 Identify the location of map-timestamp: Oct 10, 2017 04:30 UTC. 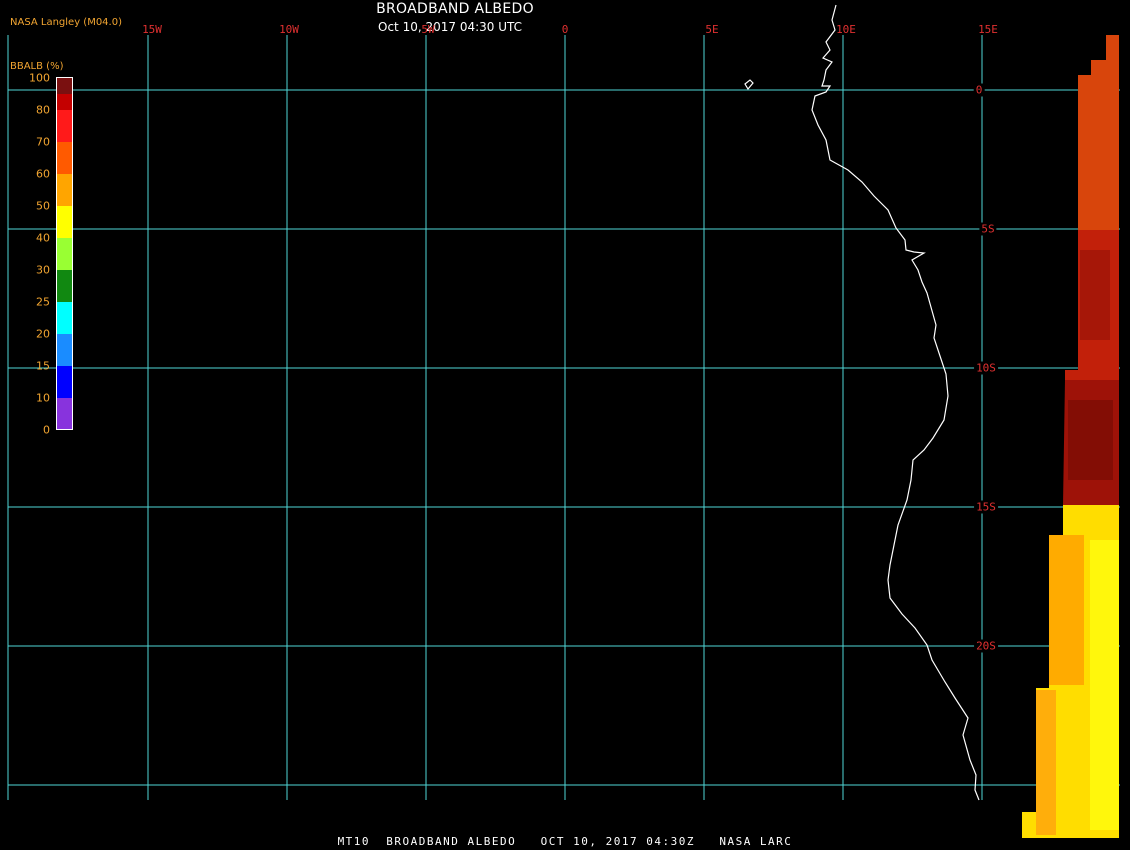
(450, 27).